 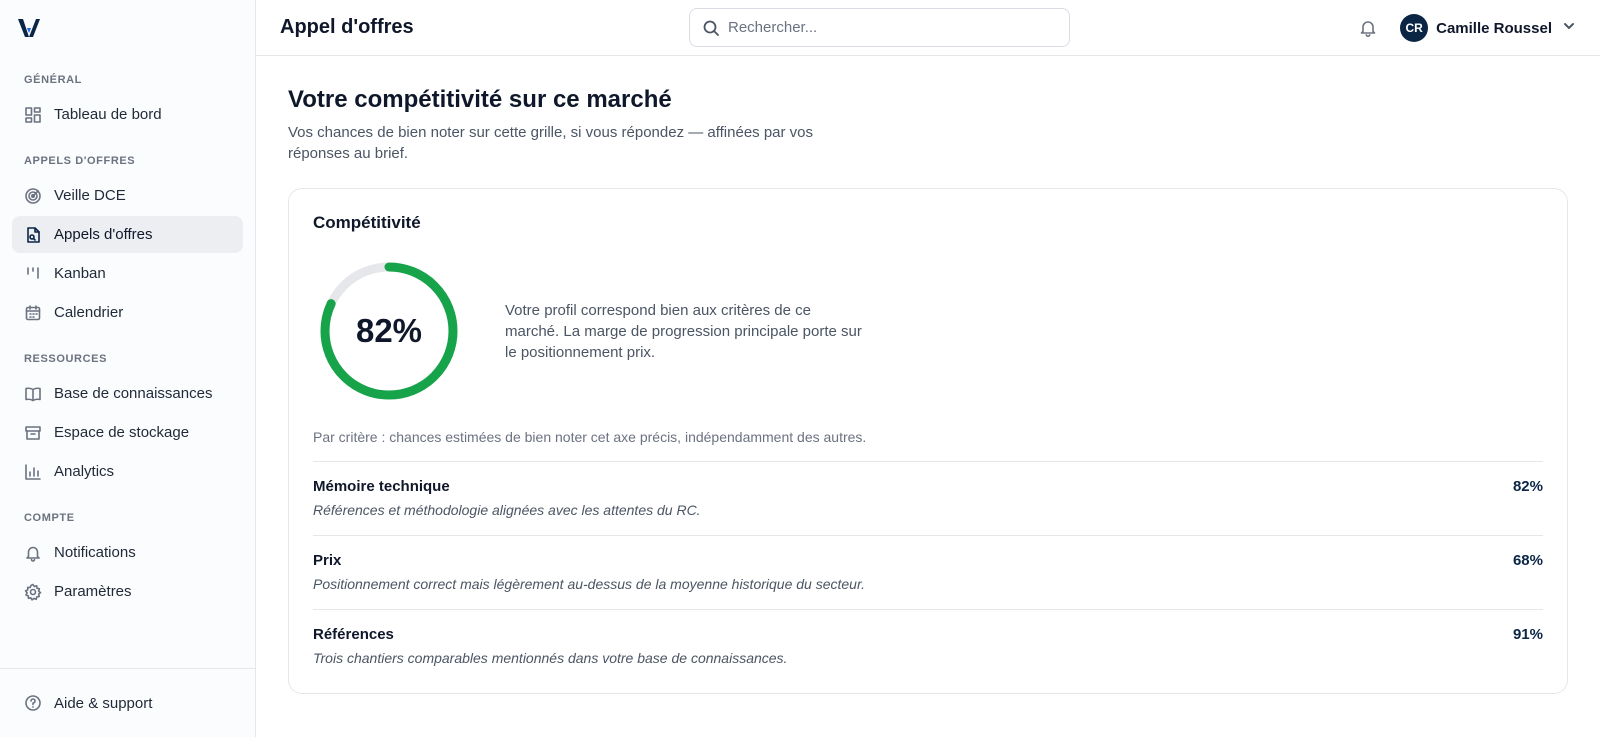 I want to click on section-label-appels: APPELS D'OFFRES, so click(x=80, y=161).